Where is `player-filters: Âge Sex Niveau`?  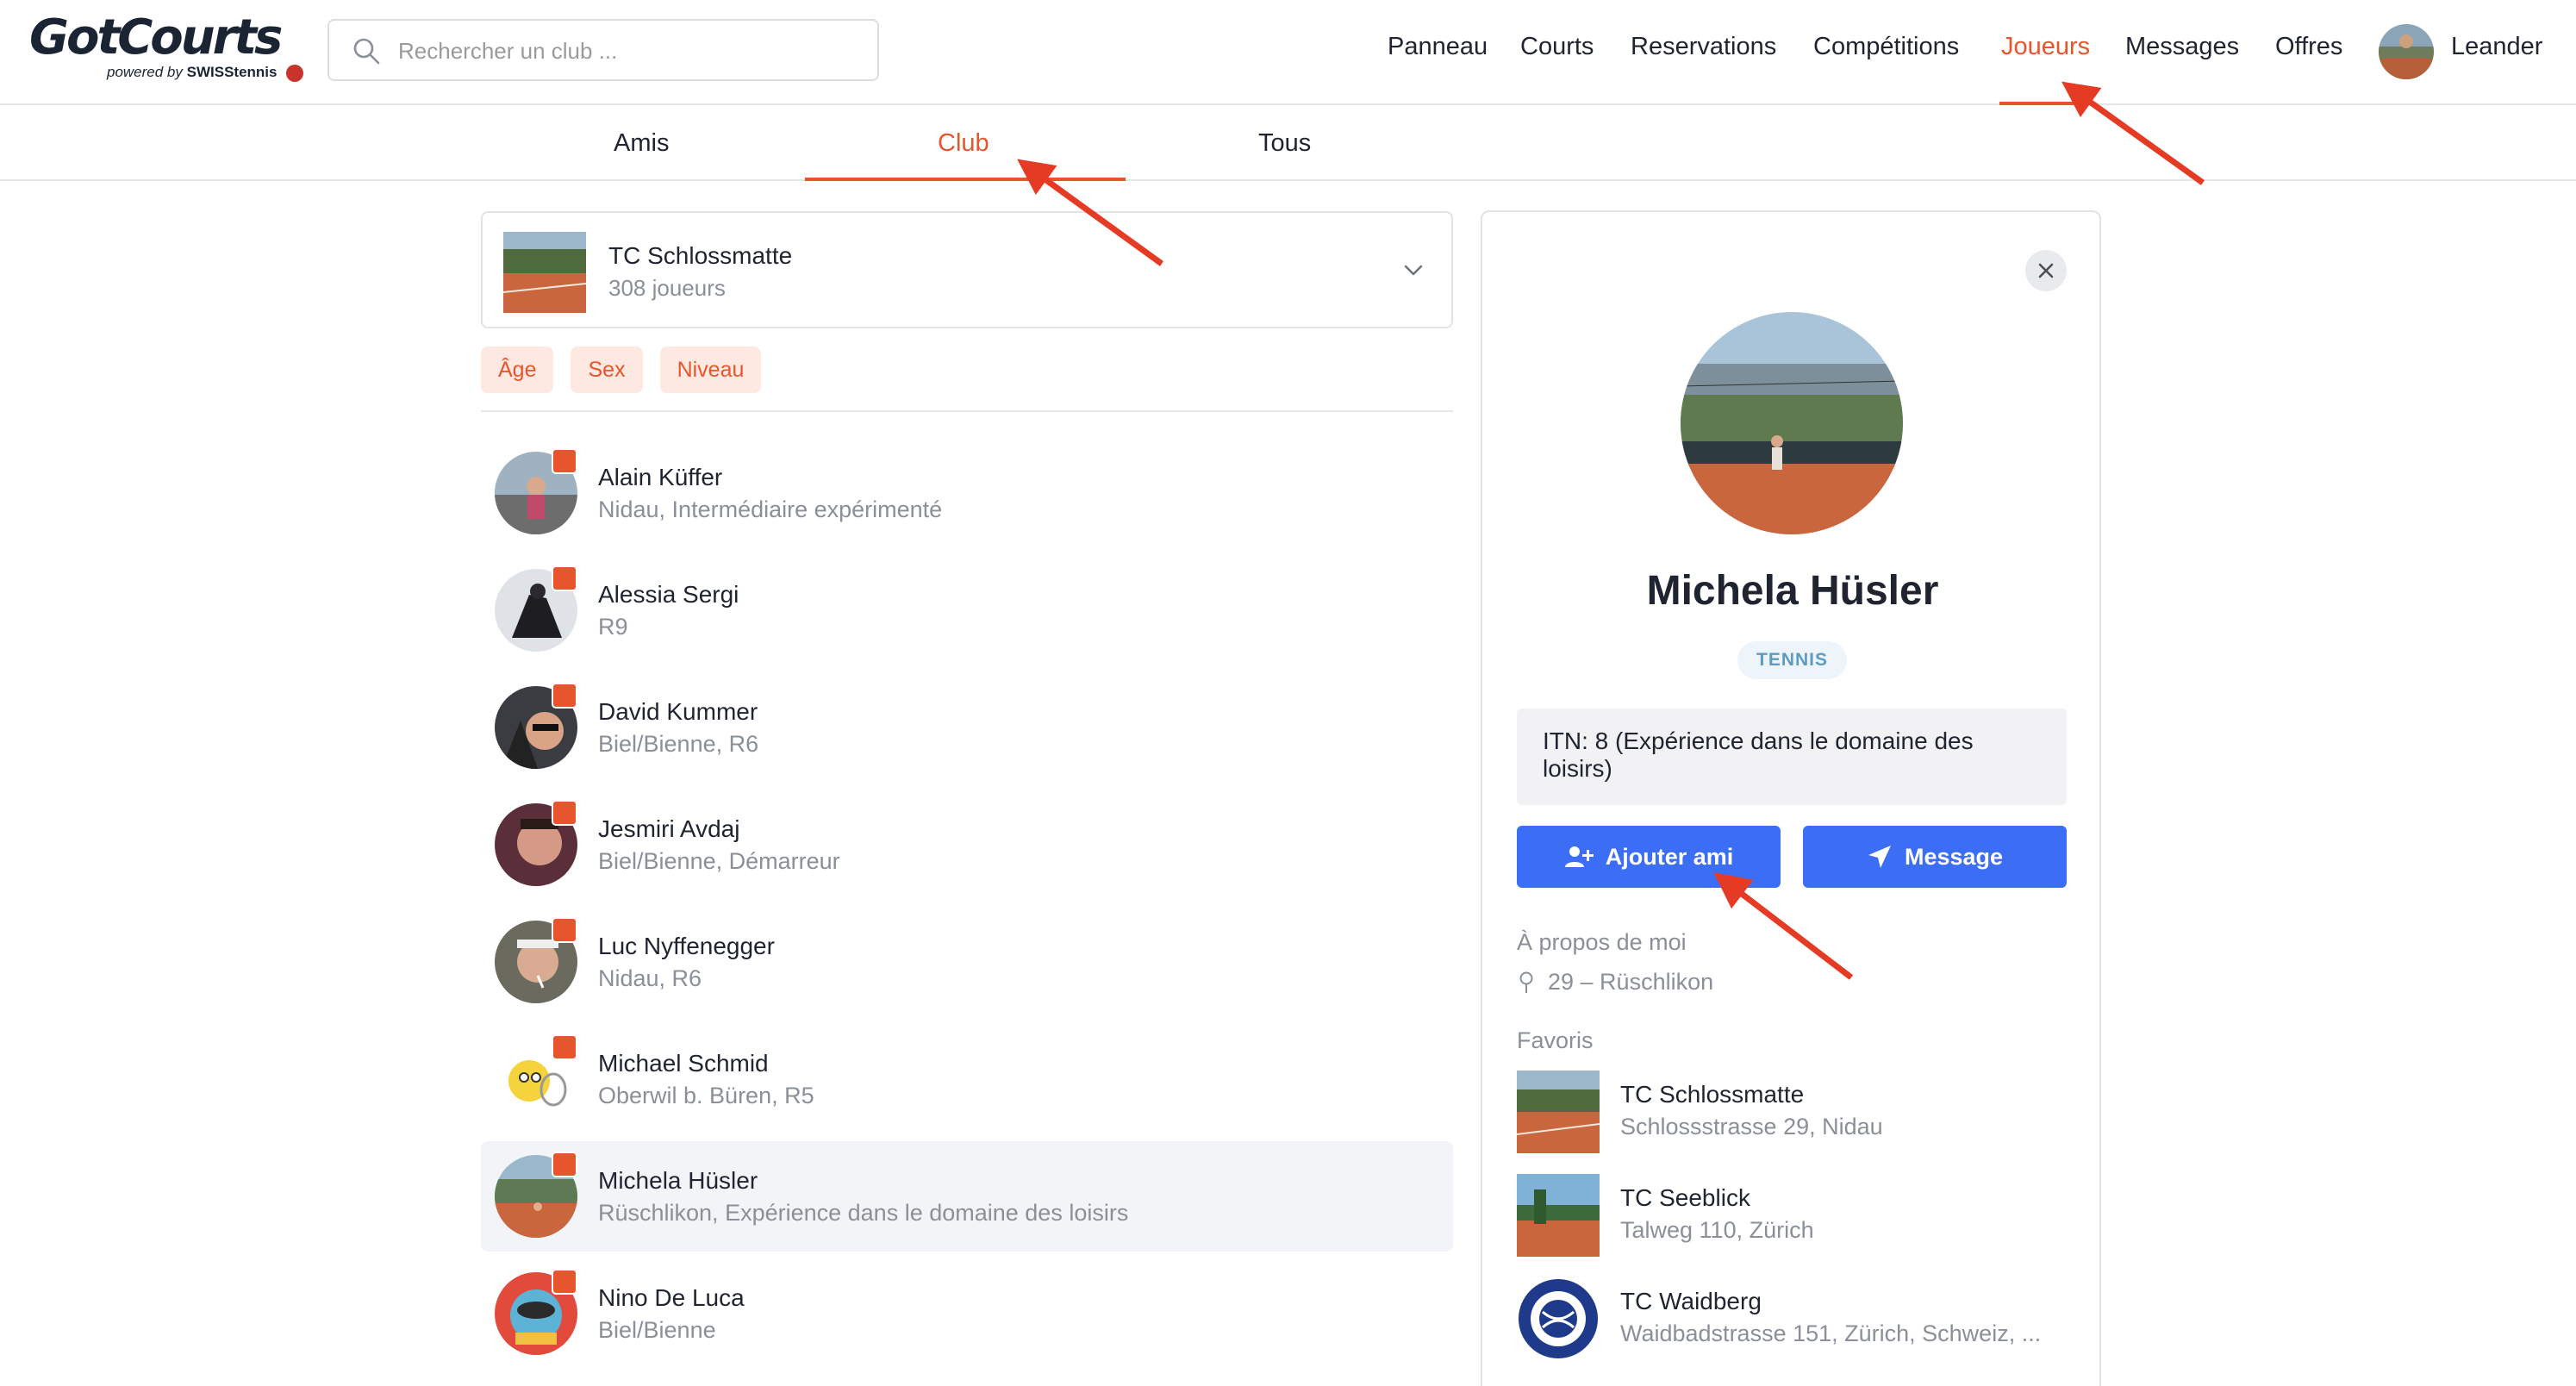
player-filters: Âge Sex Niveau is located at coordinates (621, 369).